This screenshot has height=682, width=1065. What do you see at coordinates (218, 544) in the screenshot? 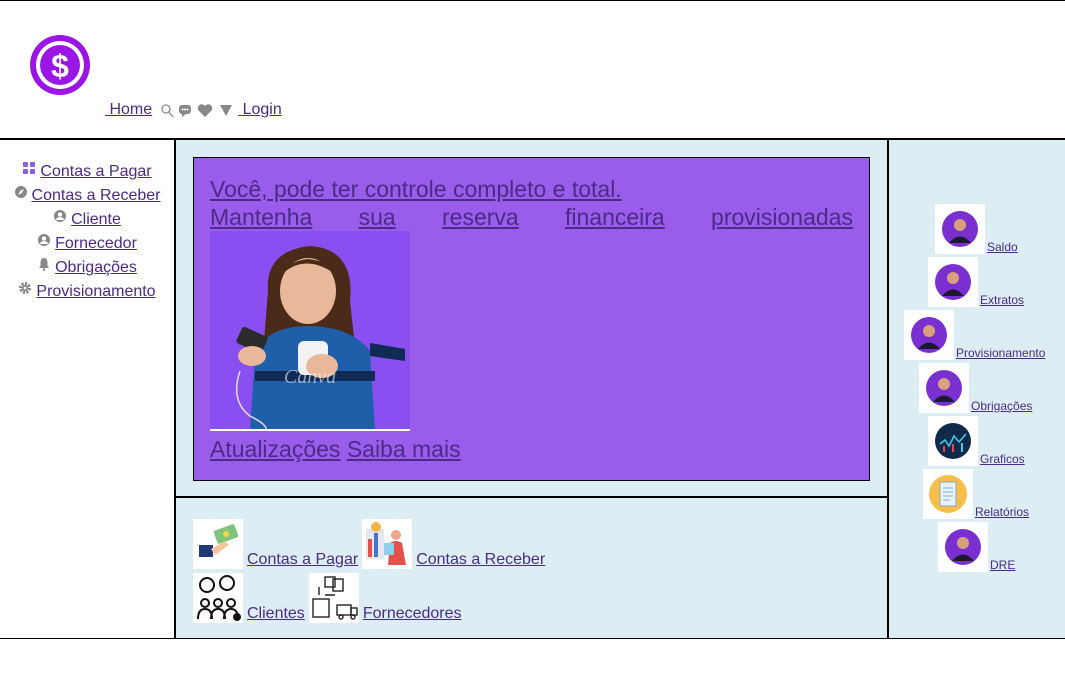
I see `money-payment-icon` at bounding box center [218, 544].